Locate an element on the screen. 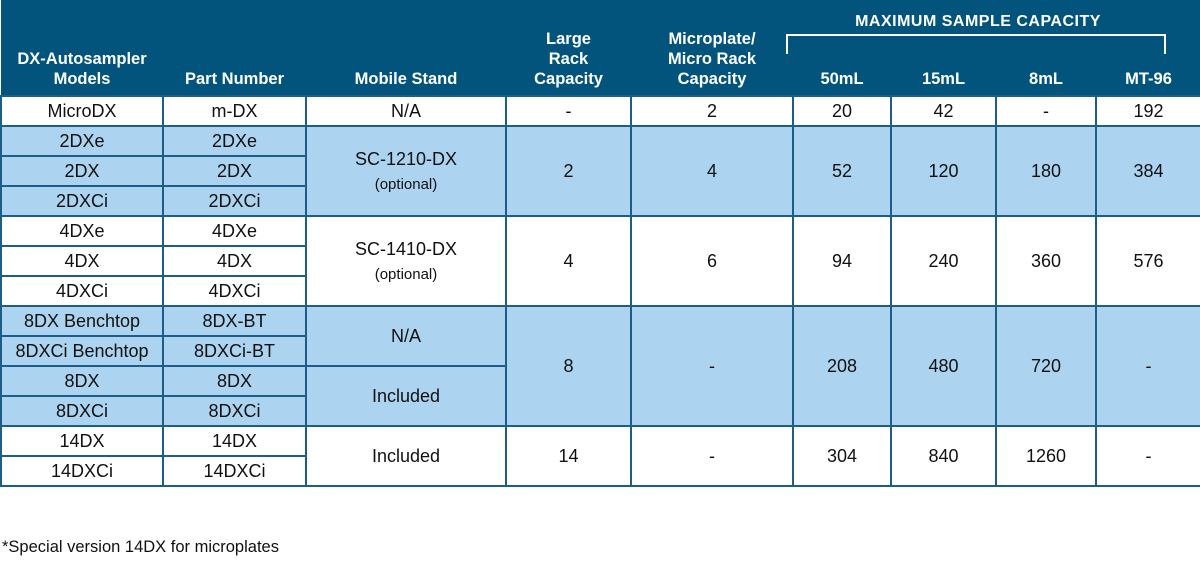 Image resolution: width=1200 pixels, height=565 pixels. stand-cell: SC-1210-DX (optional) is located at coordinates (406, 171).